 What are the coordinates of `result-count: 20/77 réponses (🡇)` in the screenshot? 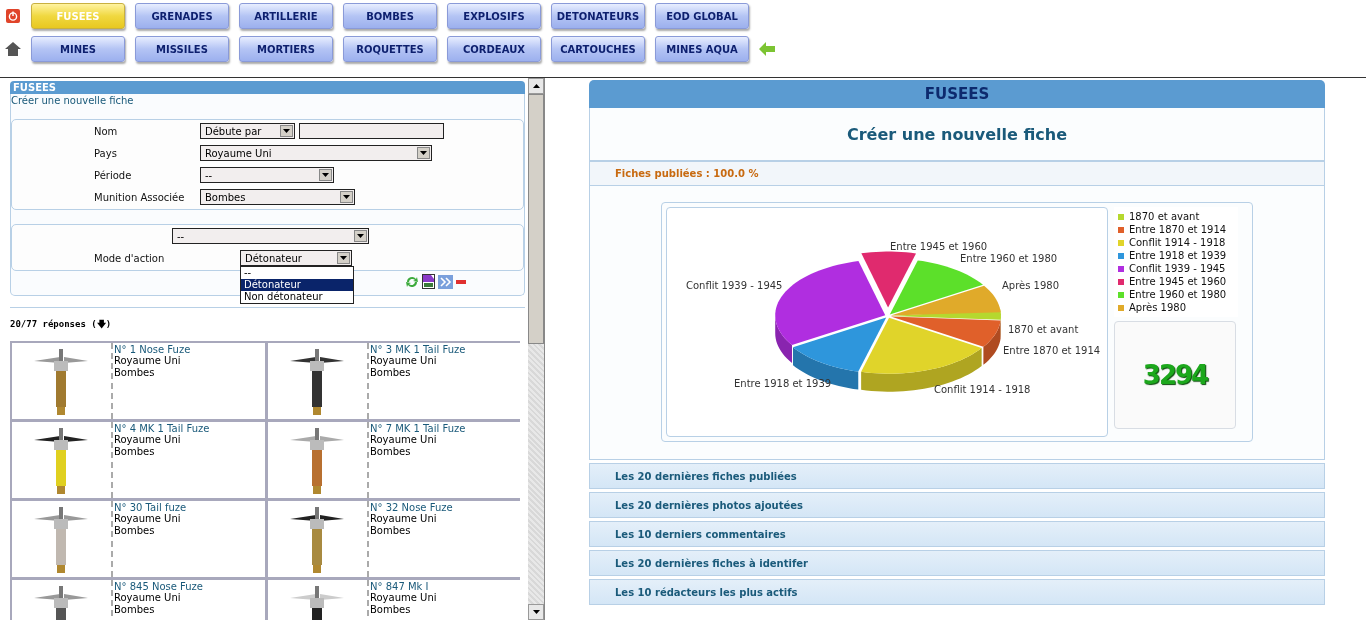 It's located at (267, 320).